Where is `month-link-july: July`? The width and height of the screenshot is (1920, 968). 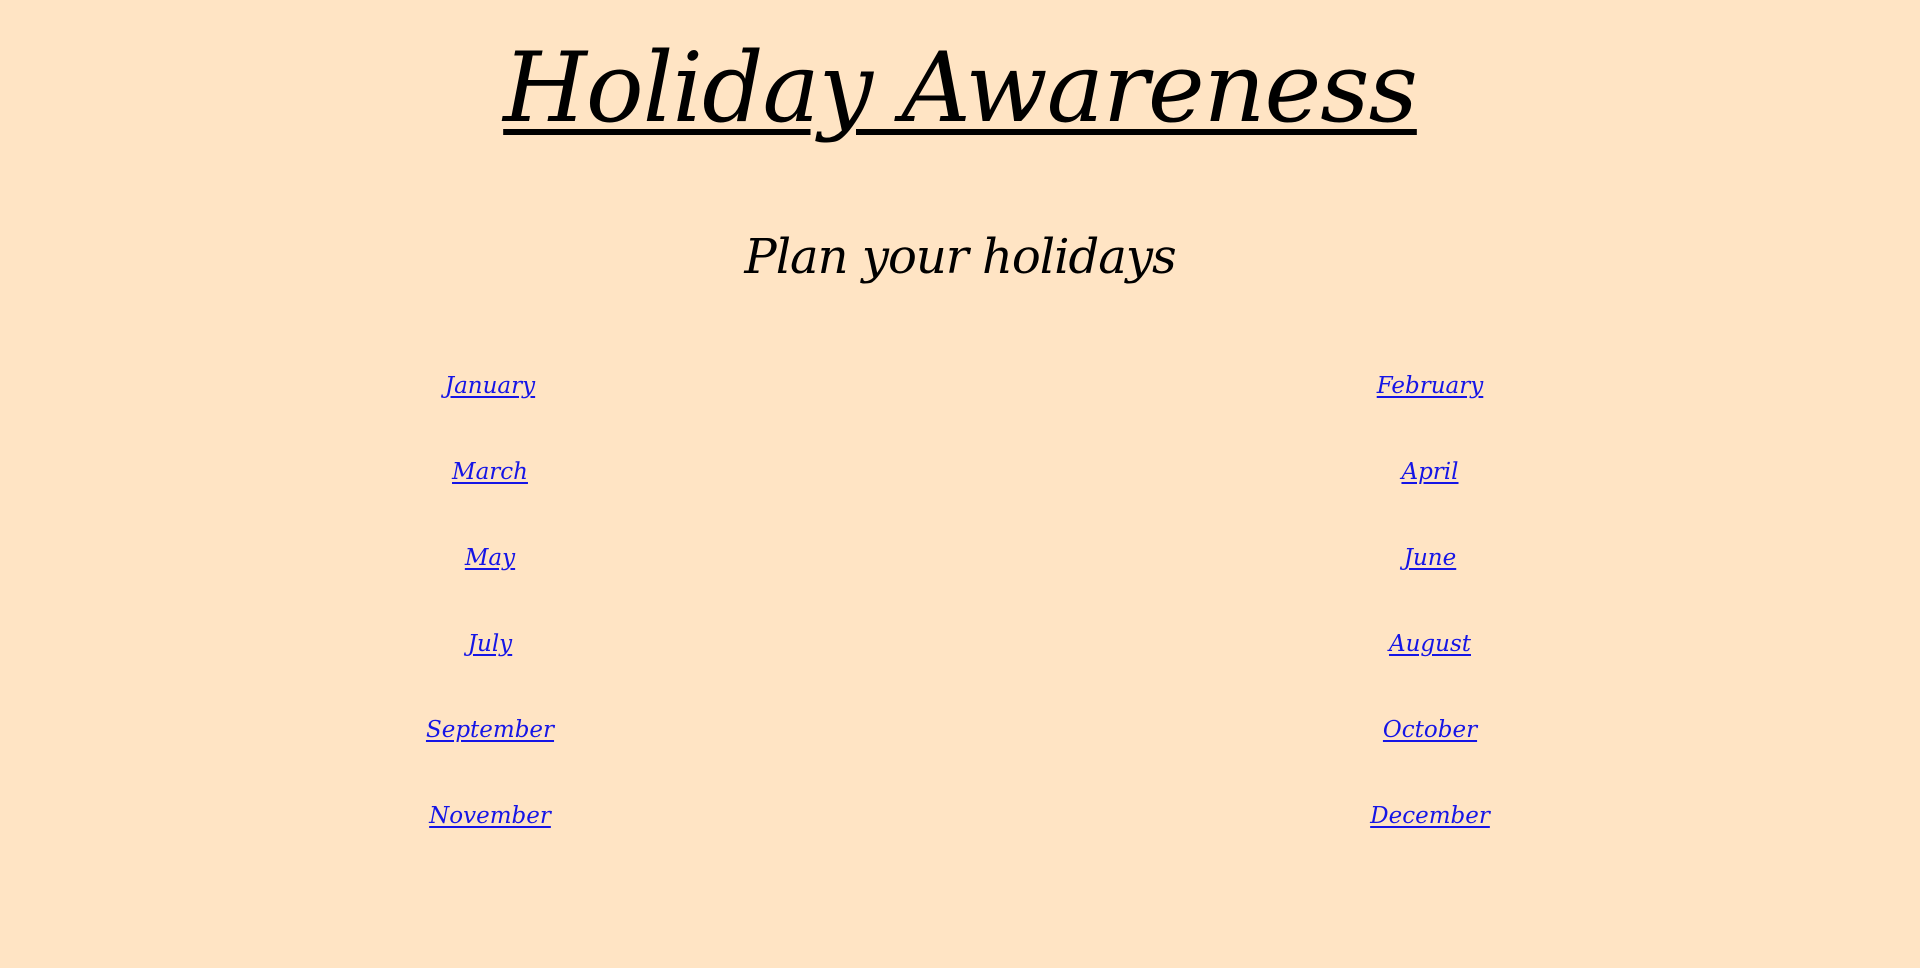
month-link-july: July is located at coordinates (490, 644).